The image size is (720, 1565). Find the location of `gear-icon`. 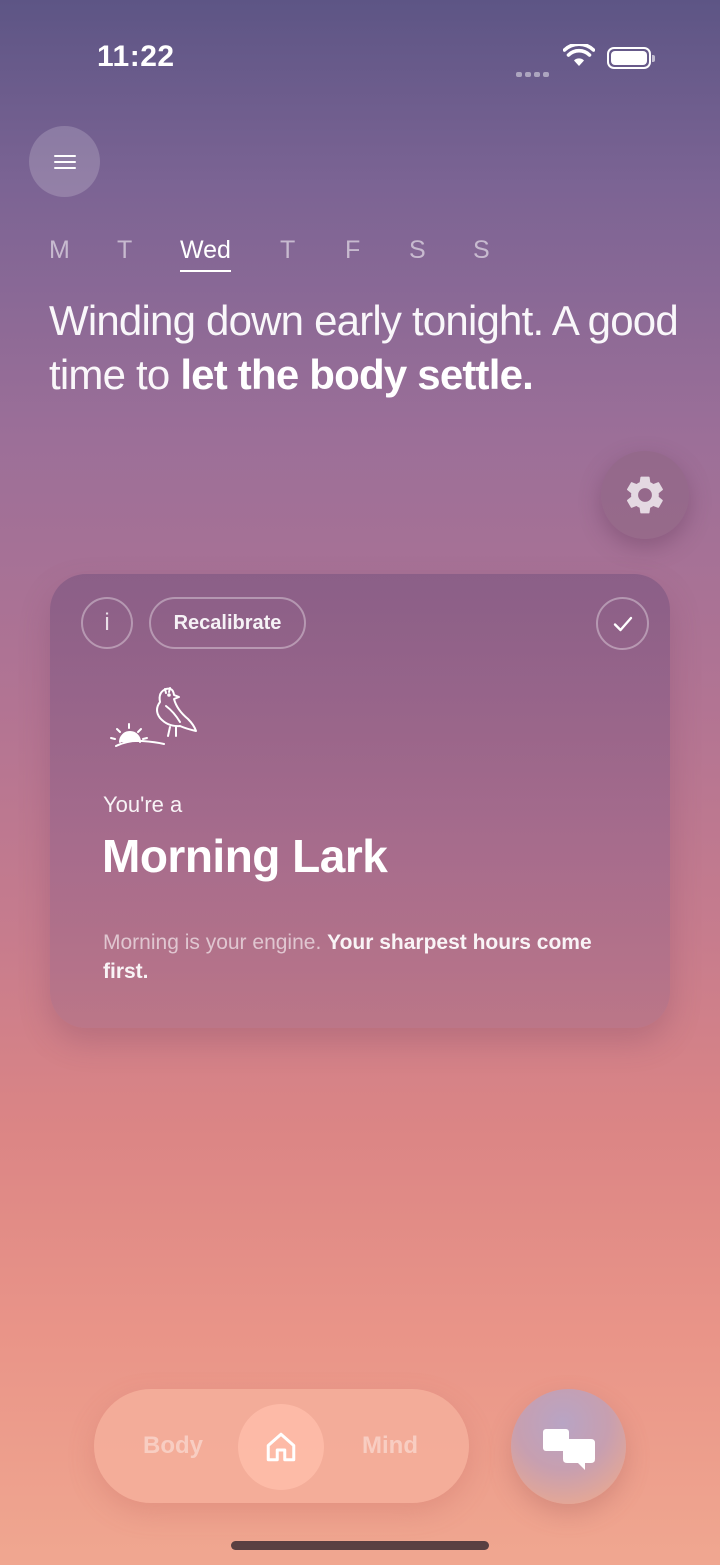

gear-icon is located at coordinates (645, 495).